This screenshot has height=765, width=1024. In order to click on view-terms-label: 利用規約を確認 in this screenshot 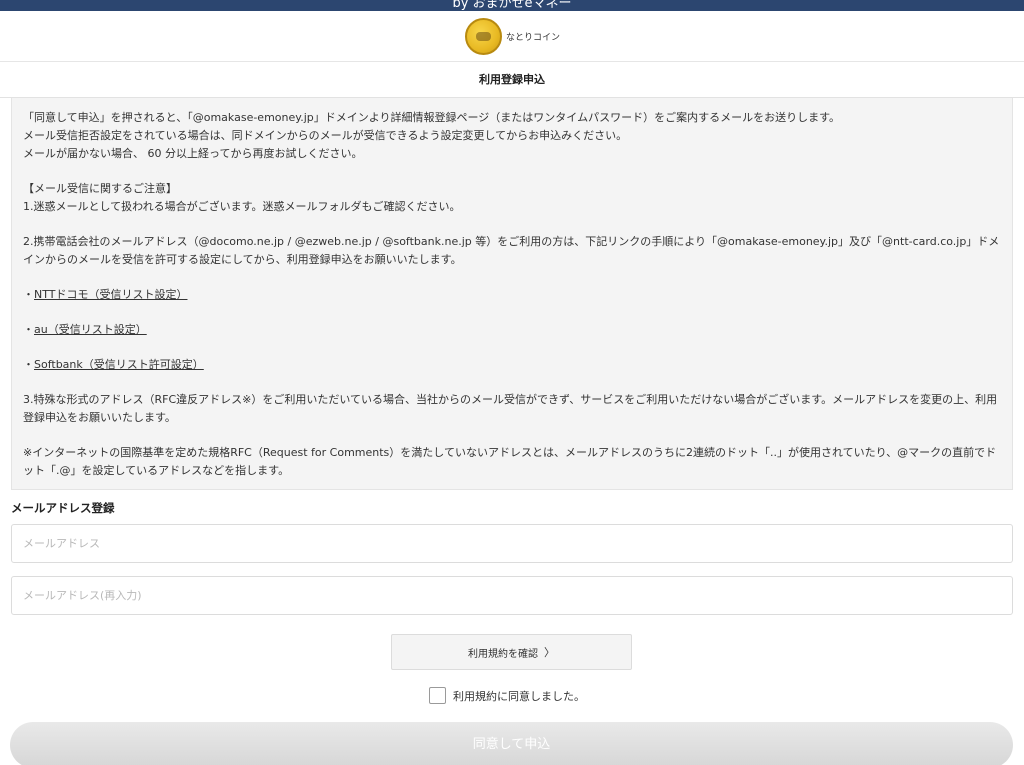, I will do `click(503, 654)`.